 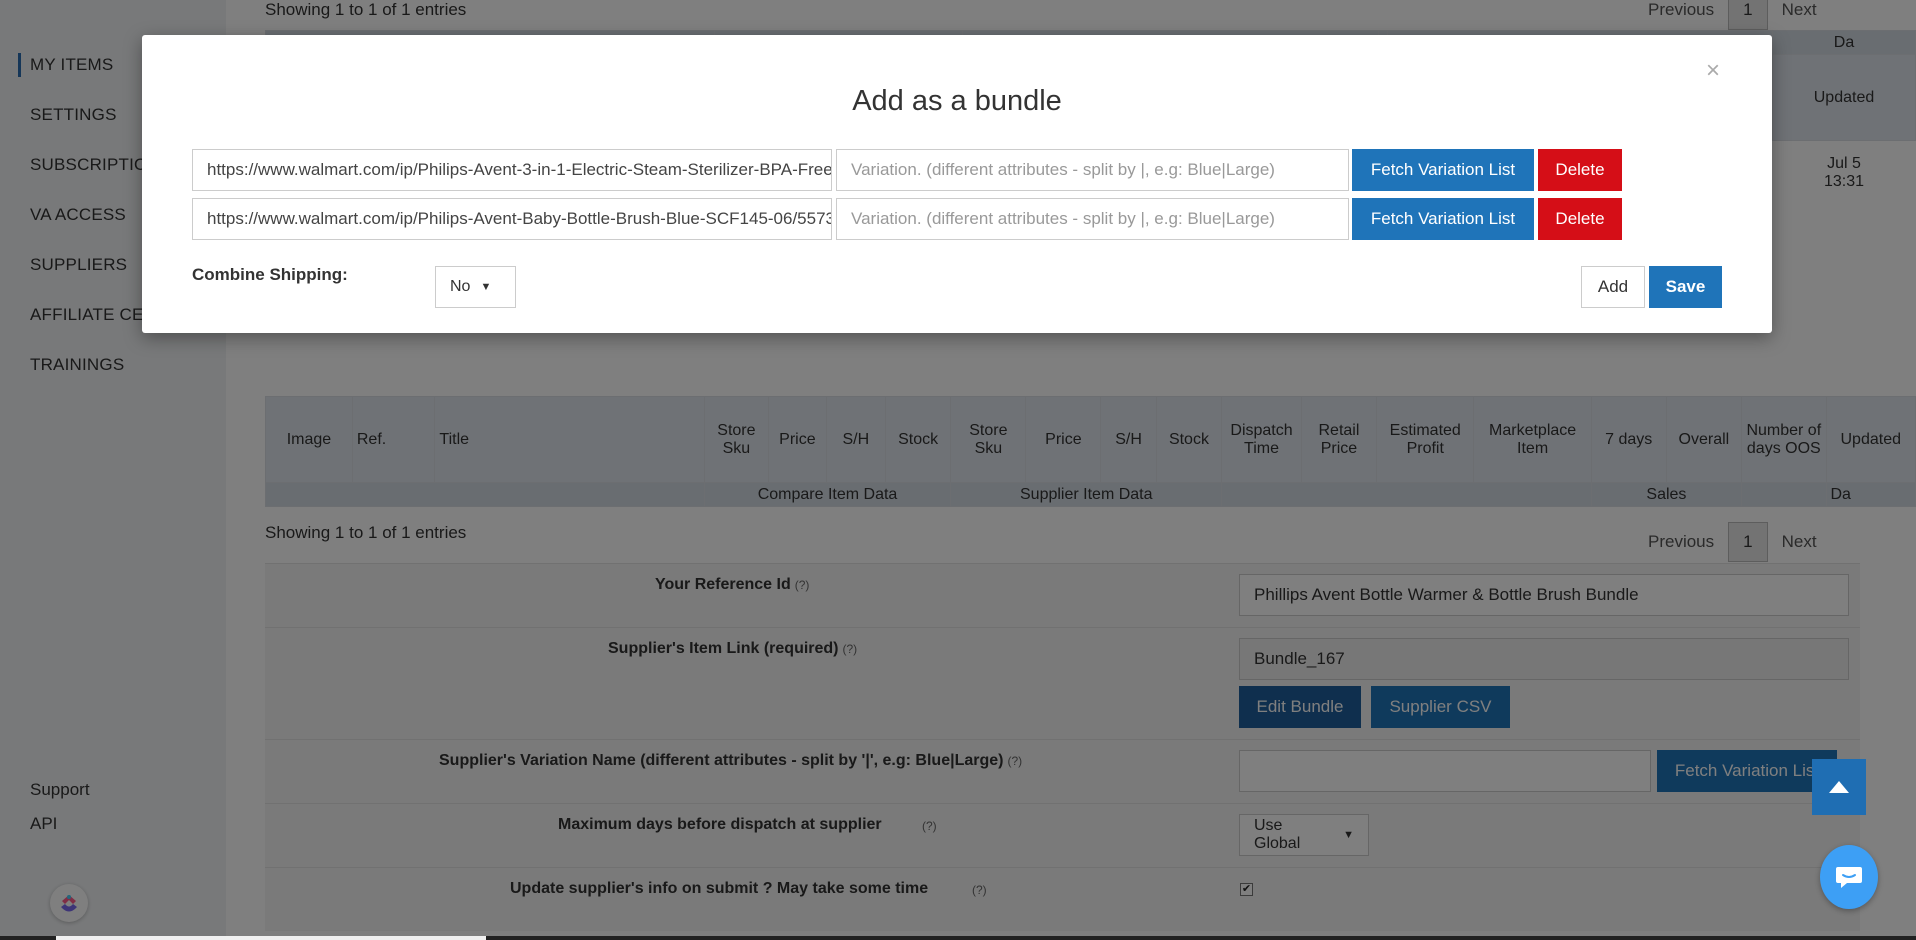 I want to click on combine-shipping-label: Combine Shipping:, so click(x=270, y=274).